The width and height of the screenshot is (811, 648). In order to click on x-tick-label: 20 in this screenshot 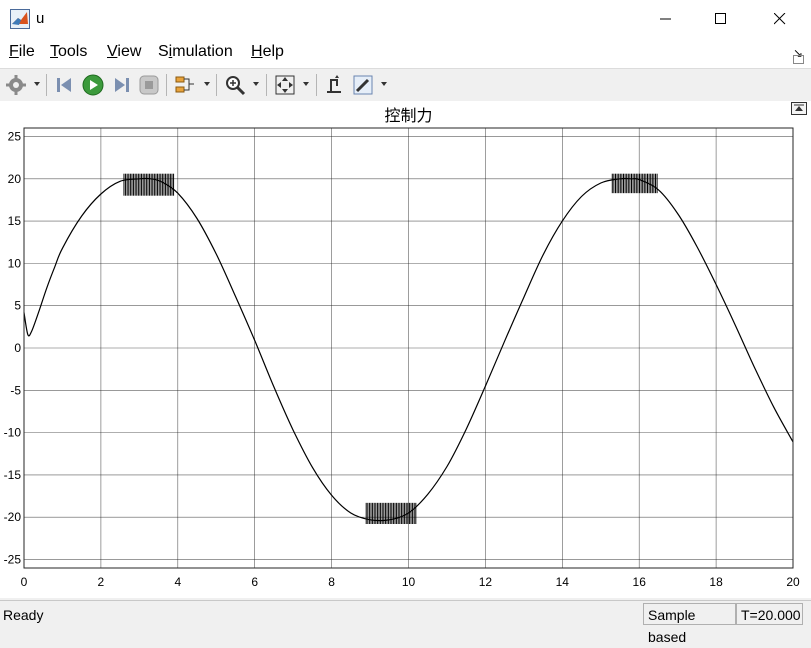, I will do `click(793, 582)`.